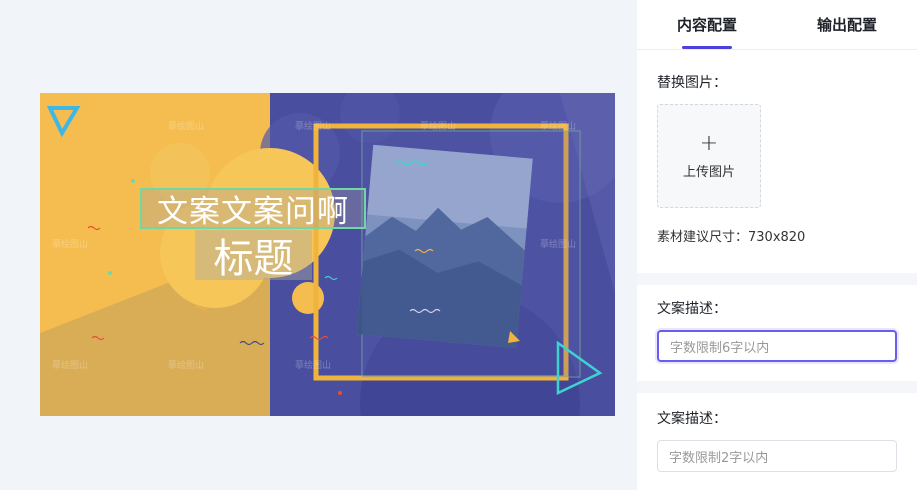  Describe the element at coordinates (777, 161) in the screenshot. I see `replace-image-section: 替换图片： + 上传图片 素材建议尺寸：730x820` at that location.